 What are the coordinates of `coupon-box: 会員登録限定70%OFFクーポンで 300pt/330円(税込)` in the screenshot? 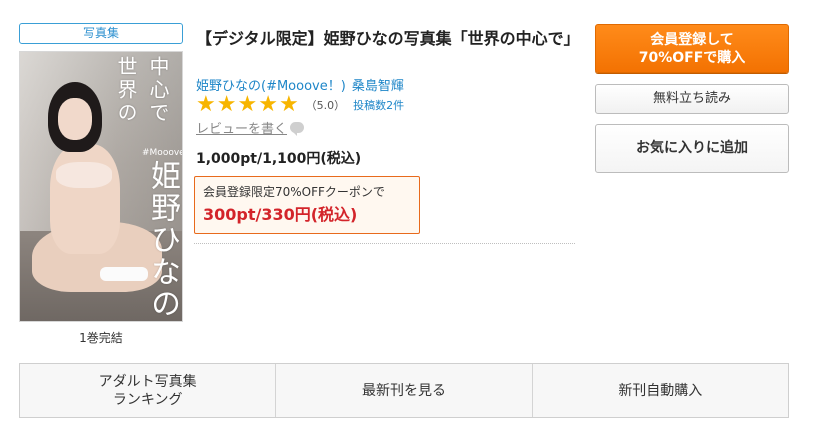 It's located at (307, 205).